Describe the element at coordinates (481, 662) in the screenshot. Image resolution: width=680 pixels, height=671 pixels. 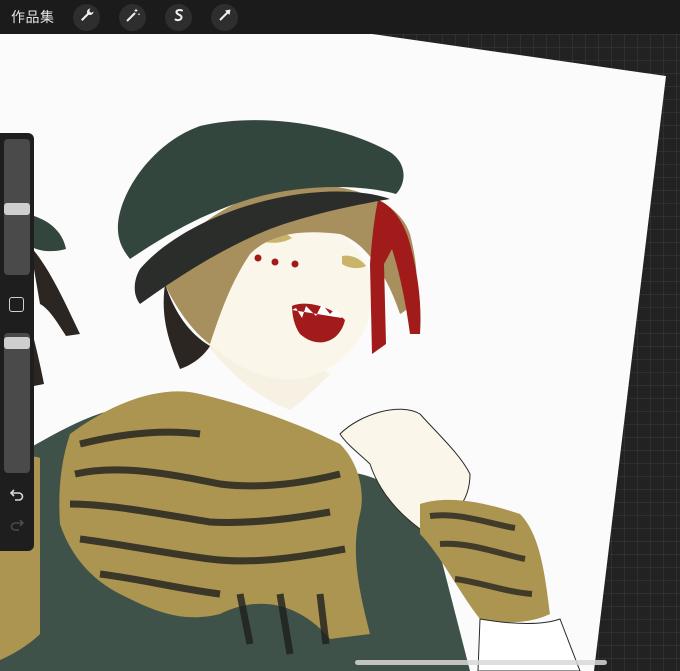
I see `home-indicator` at that location.